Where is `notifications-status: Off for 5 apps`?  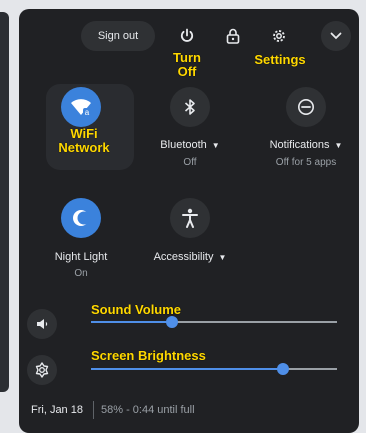 notifications-status: Off for 5 apps is located at coordinates (306, 162).